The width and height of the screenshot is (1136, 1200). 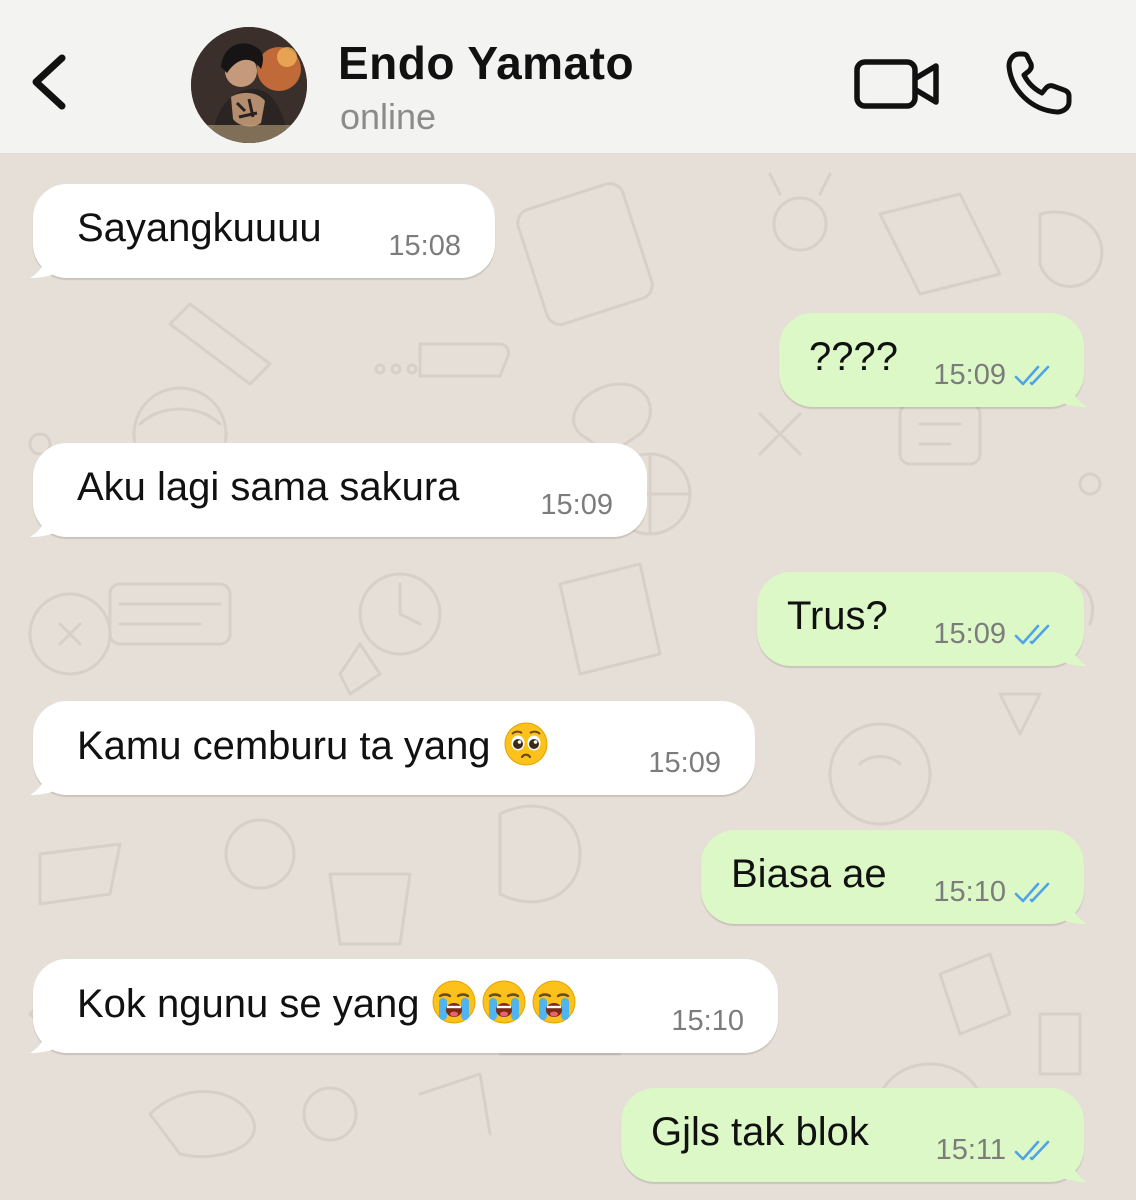 I want to click on message-timestamp: 15:11, so click(x=970, y=1150).